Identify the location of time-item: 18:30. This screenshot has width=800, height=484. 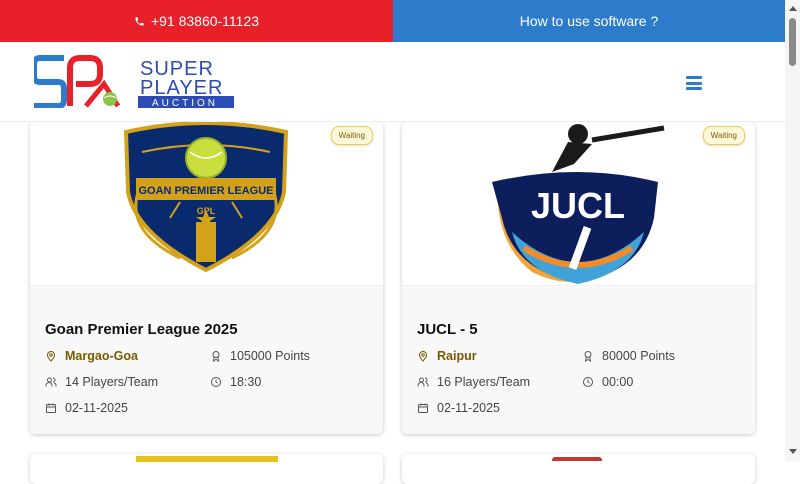
(289, 382).